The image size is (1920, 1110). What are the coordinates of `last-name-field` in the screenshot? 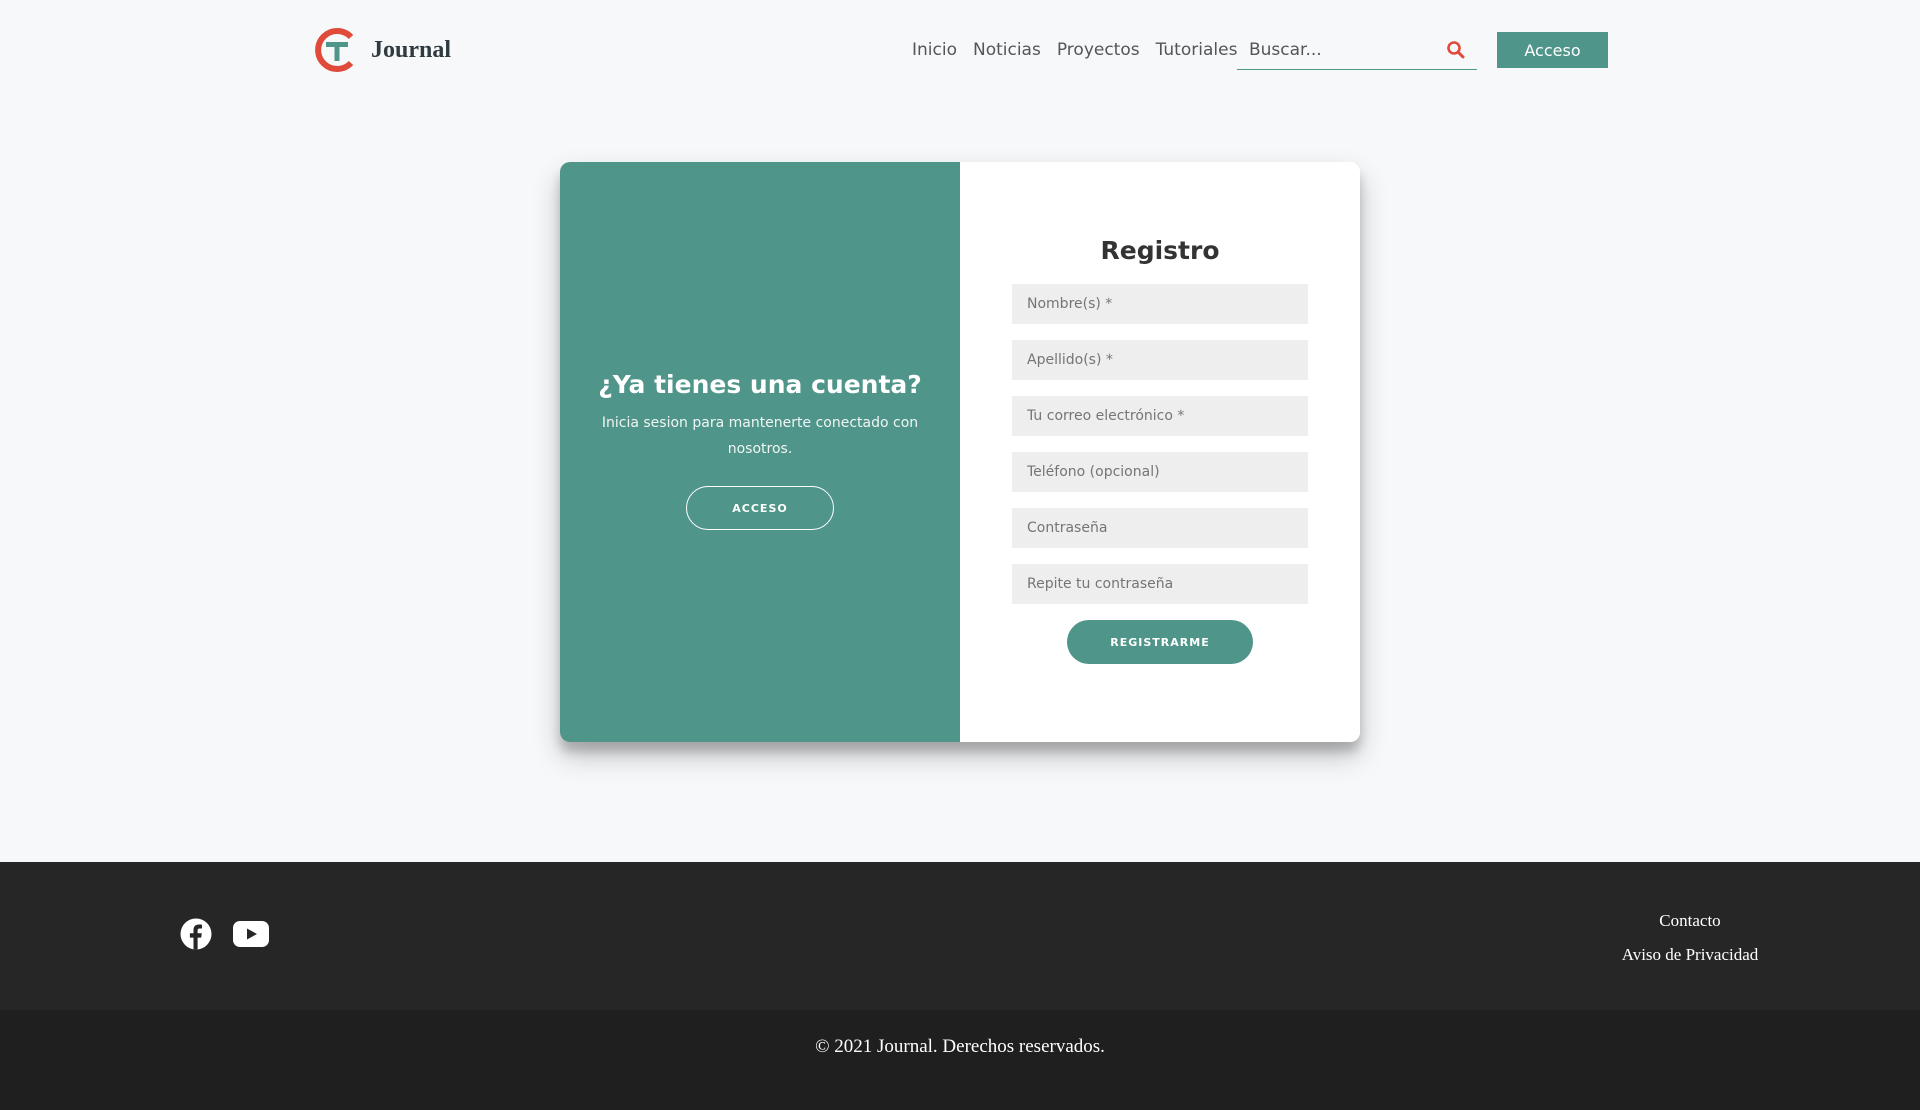 It's located at (1160, 360).